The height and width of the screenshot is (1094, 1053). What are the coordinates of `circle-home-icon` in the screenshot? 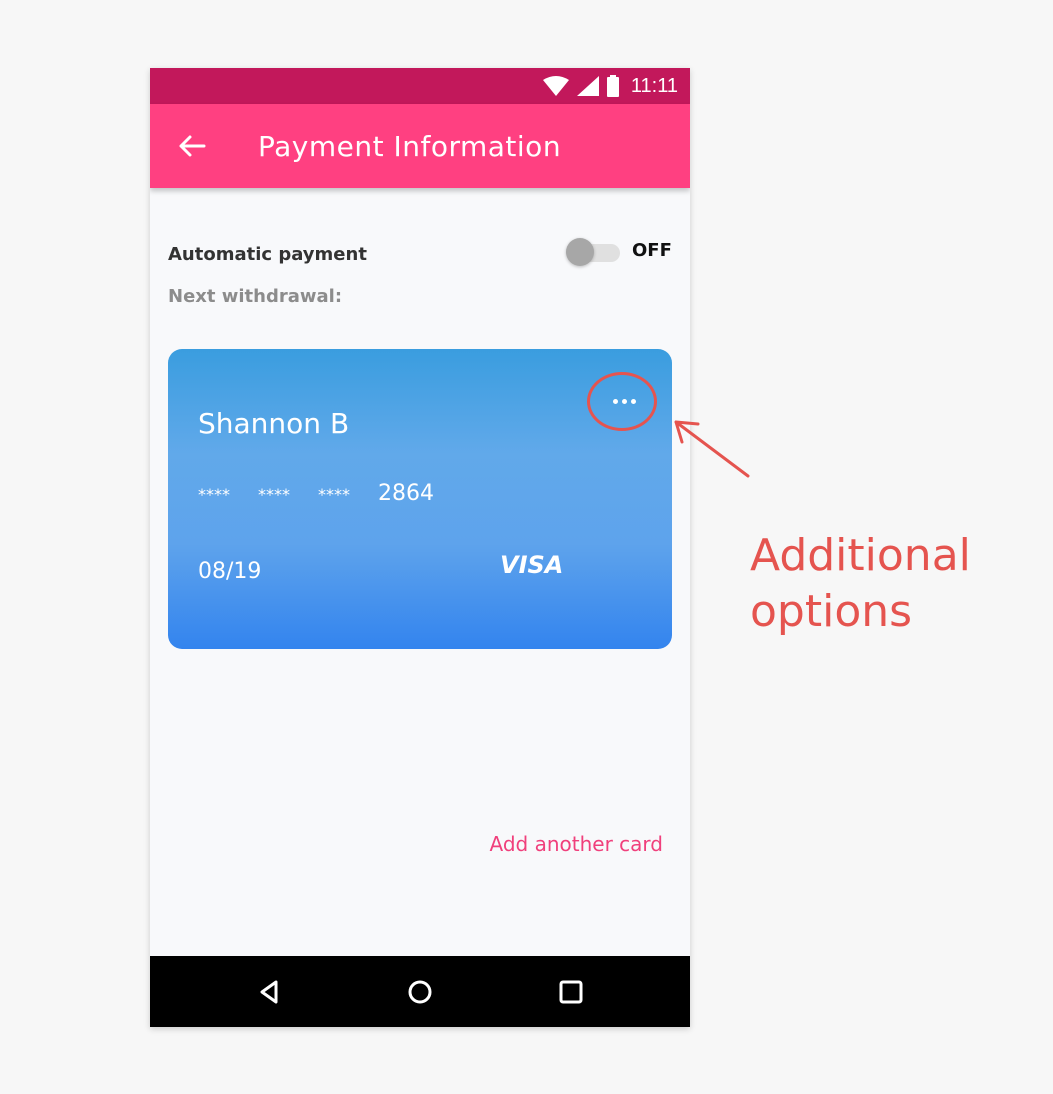 It's located at (420, 992).